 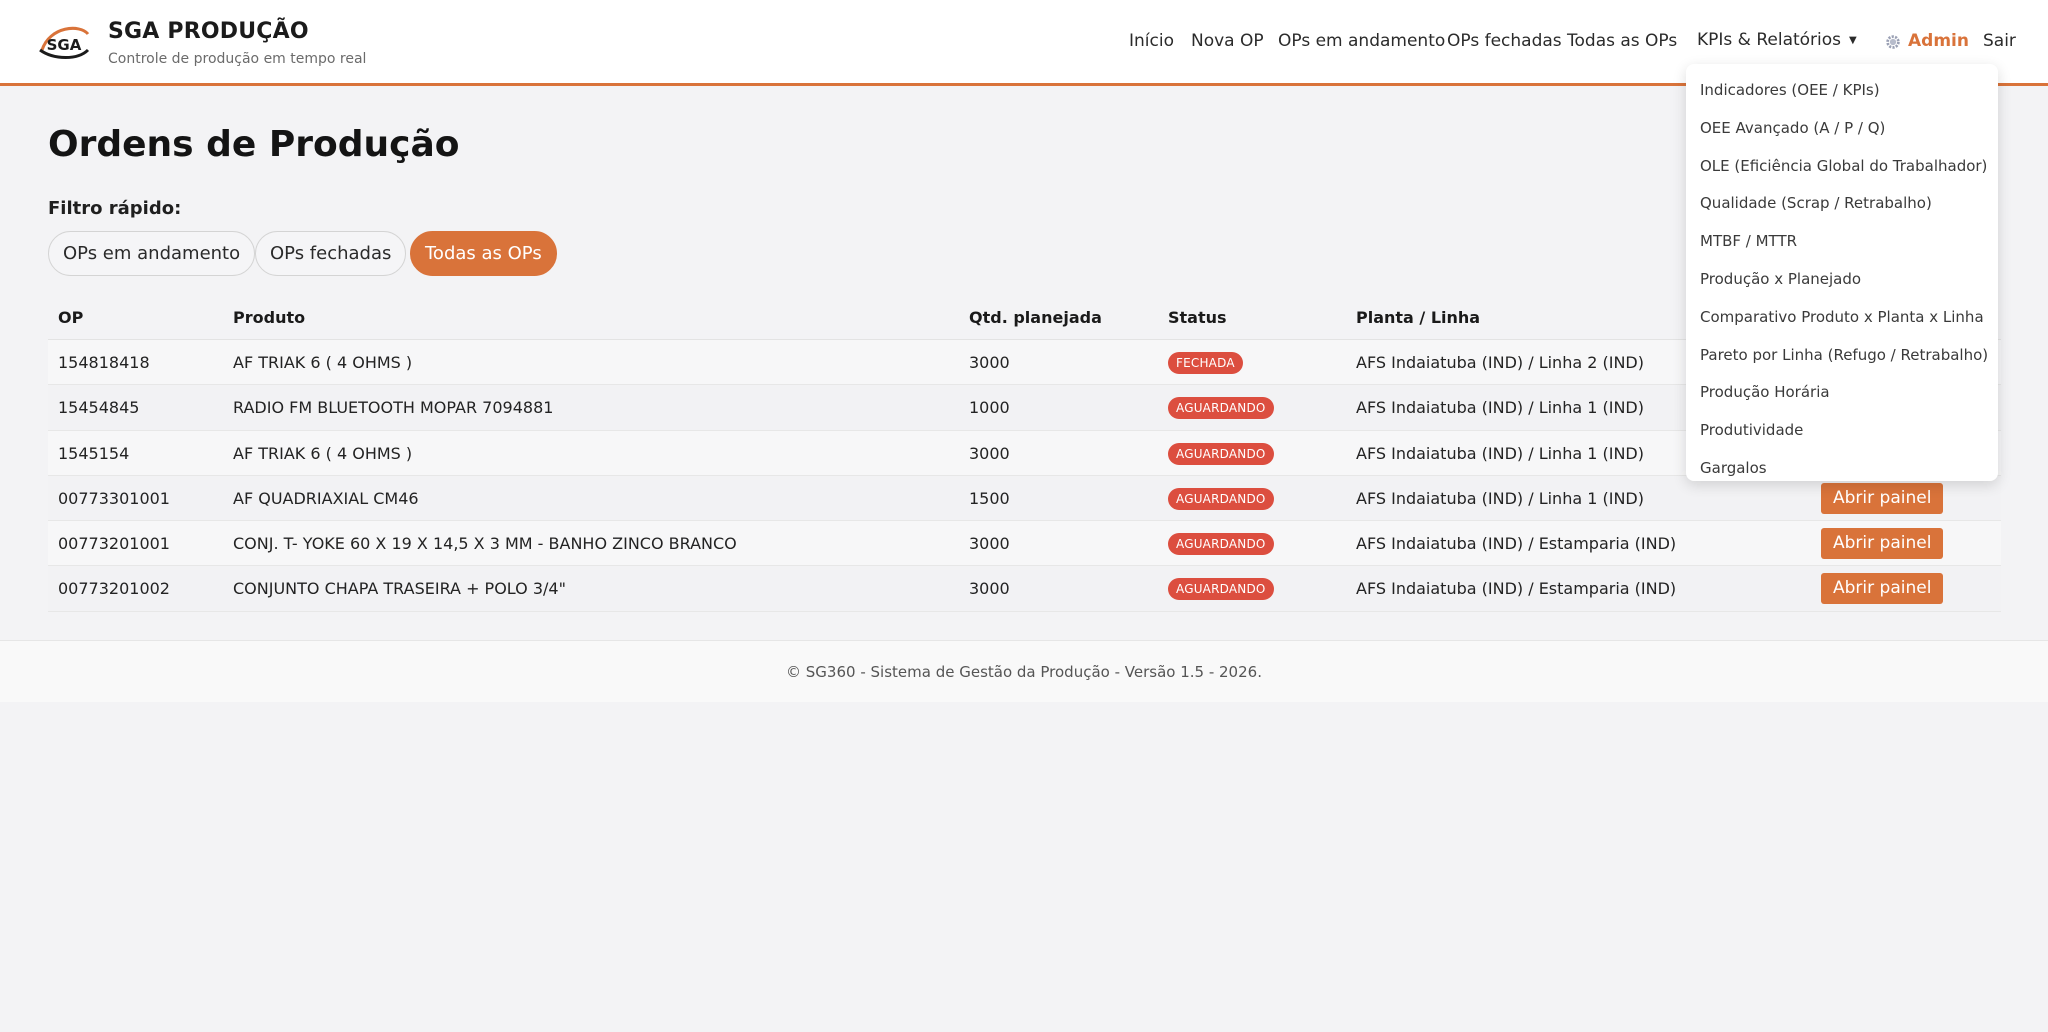 What do you see at coordinates (269, 317) in the screenshot?
I see `col-header-produto: Produto` at bounding box center [269, 317].